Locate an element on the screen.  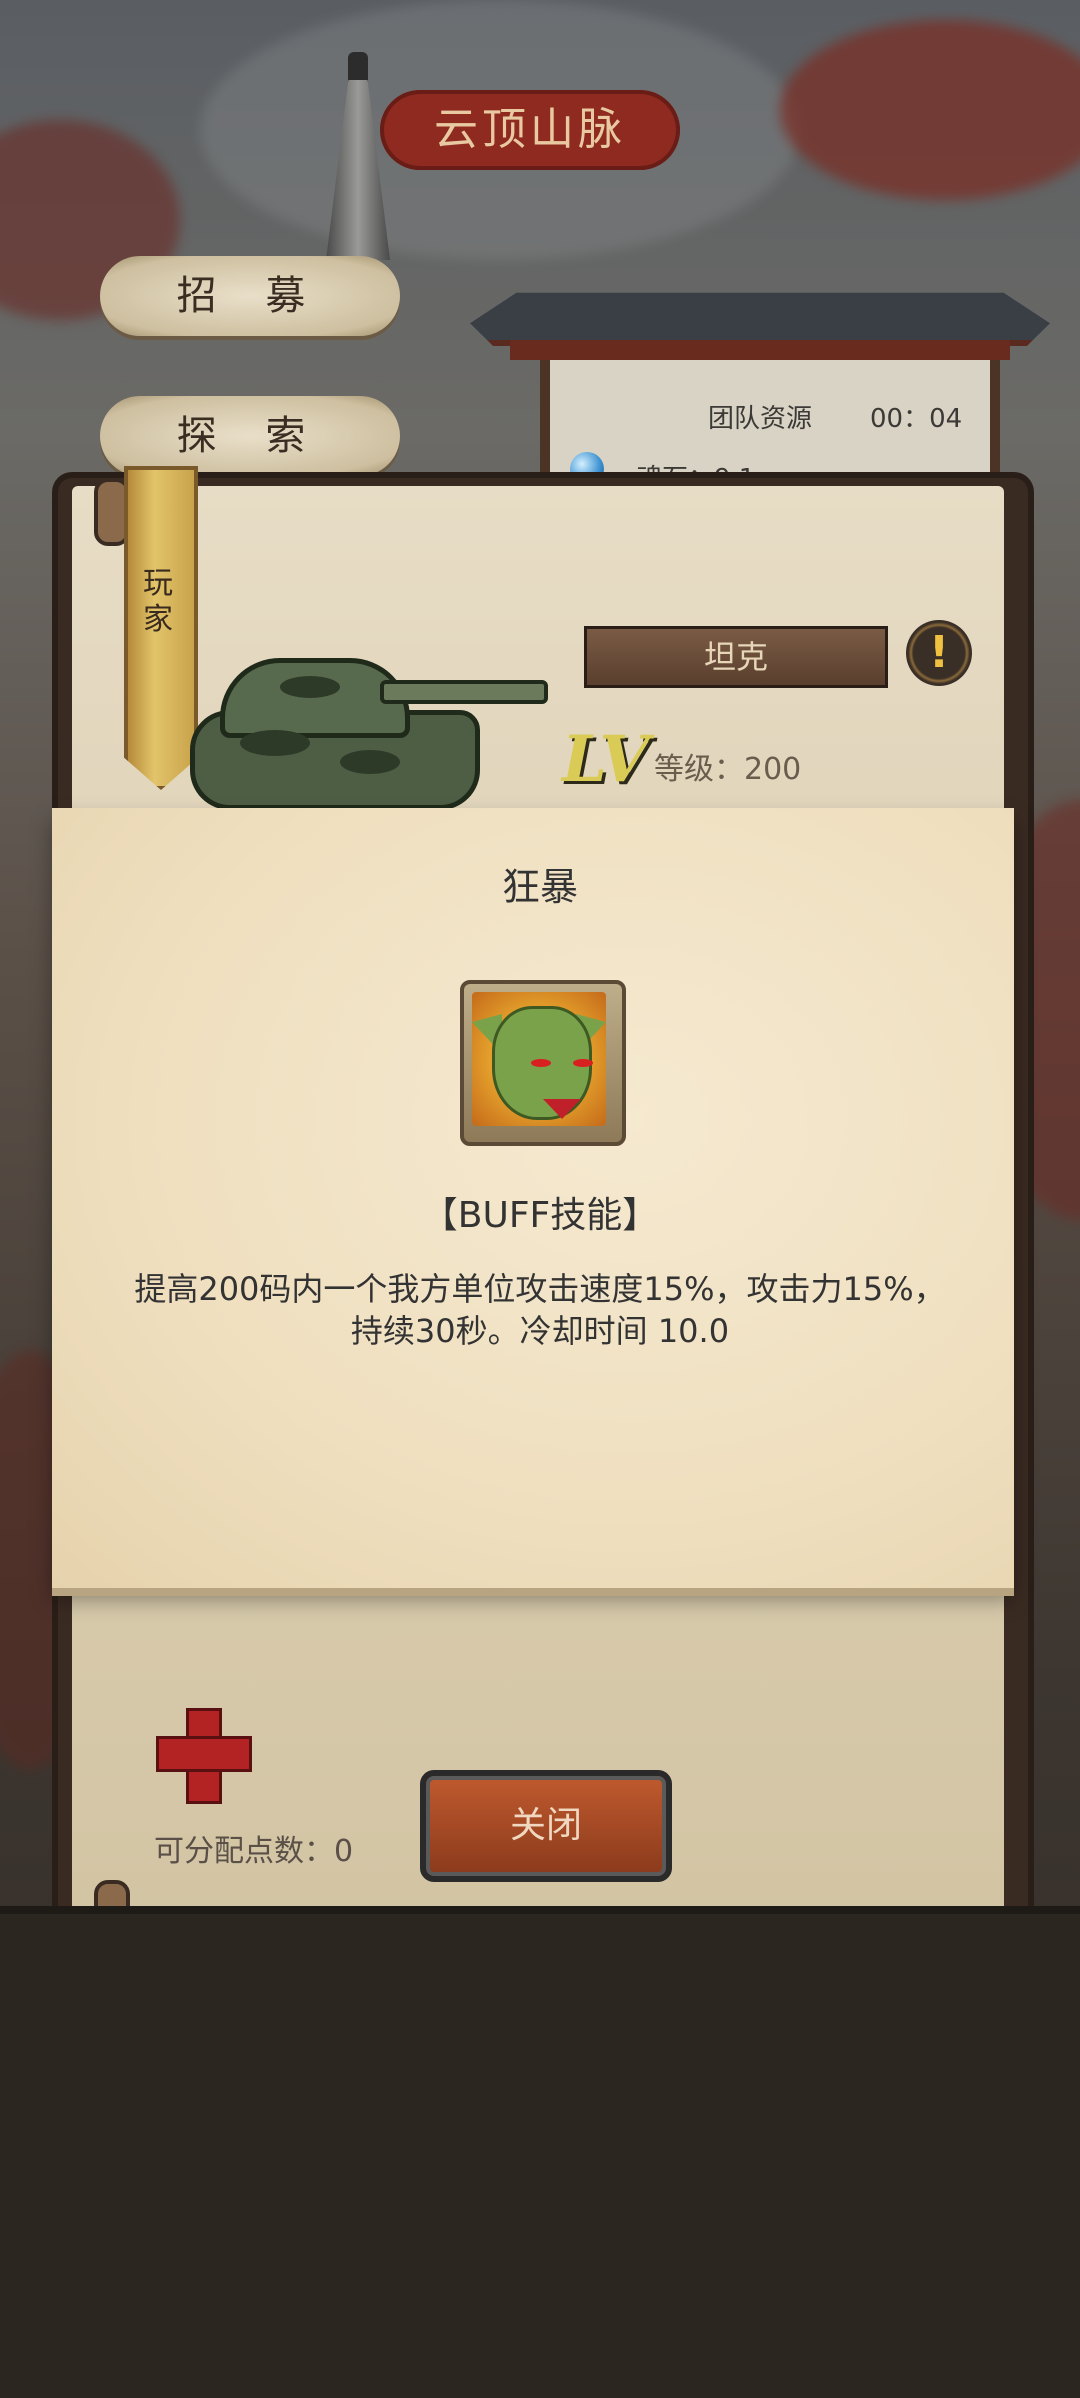
team-resource-label: 团队资源 is located at coordinates (760, 419).